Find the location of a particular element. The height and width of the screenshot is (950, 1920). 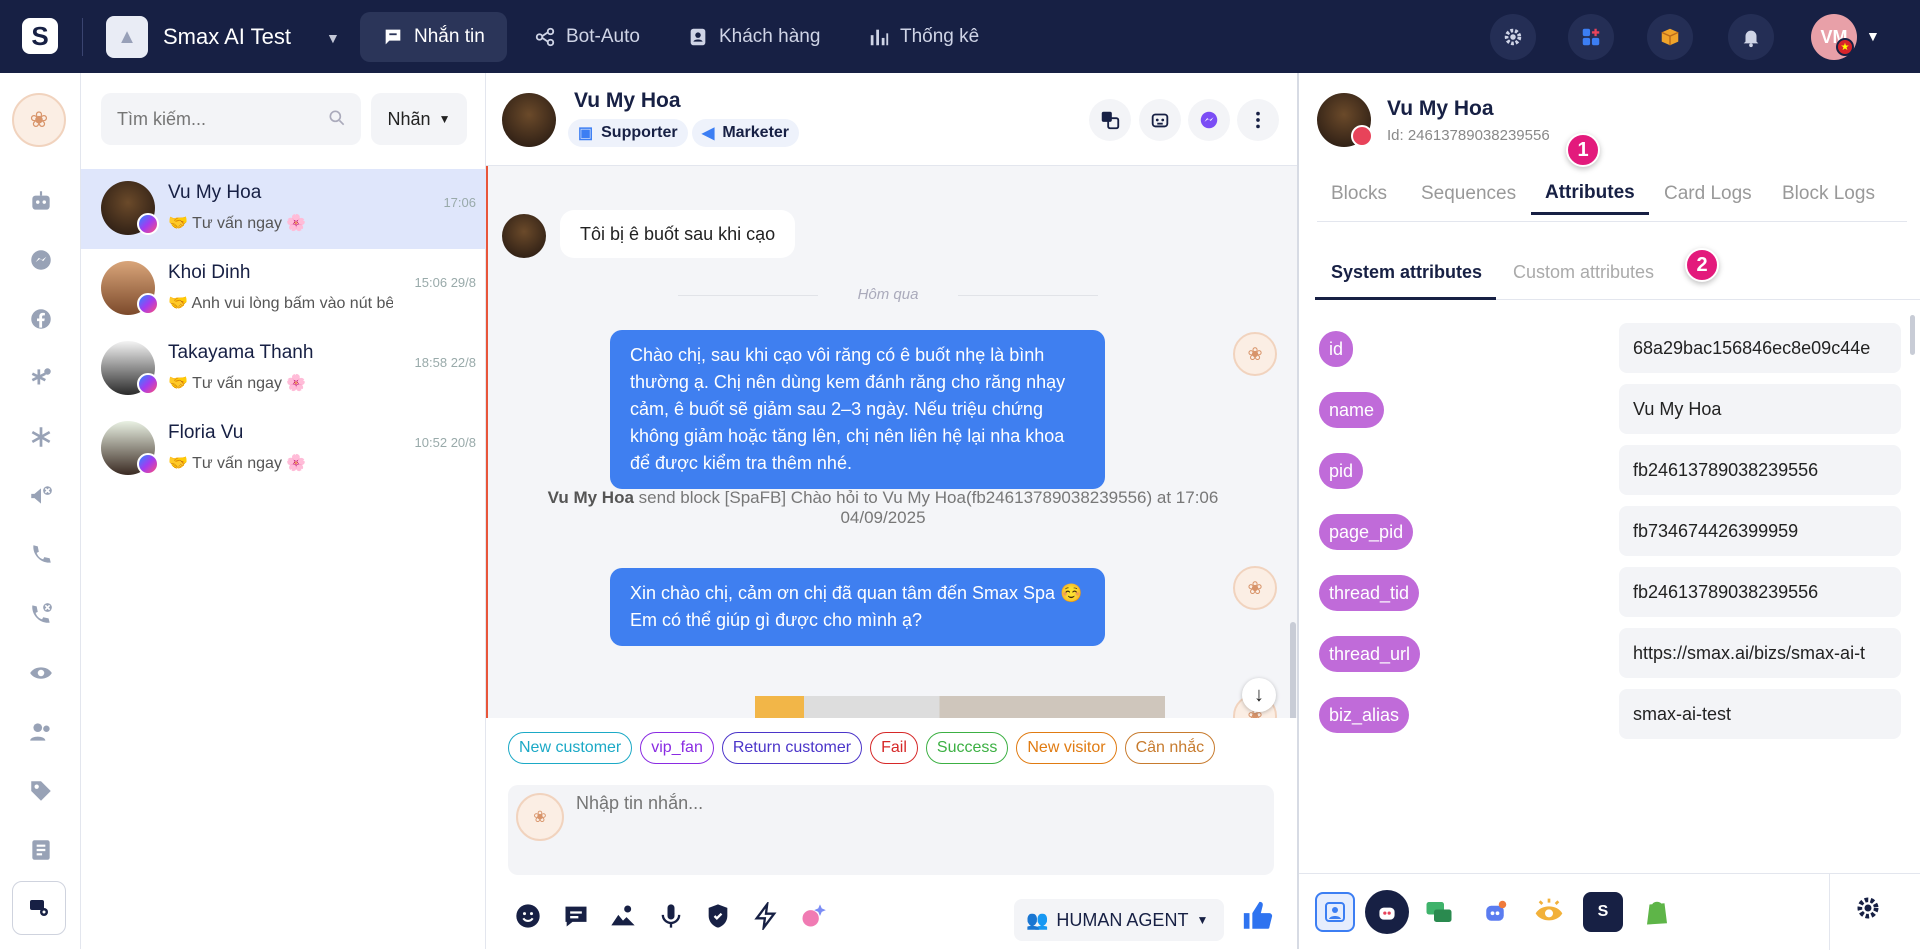

search-box is located at coordinates (231, 119).